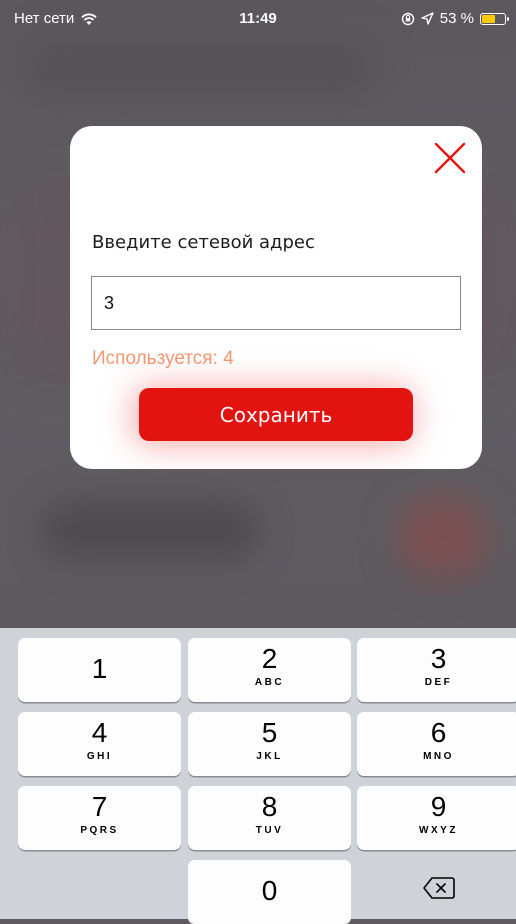 Image resolution: width=516 pixels, height=924 pixels. Describe the element at coordinates (99, 732) in the screenshot. I see `key-digit: 4` at that location.